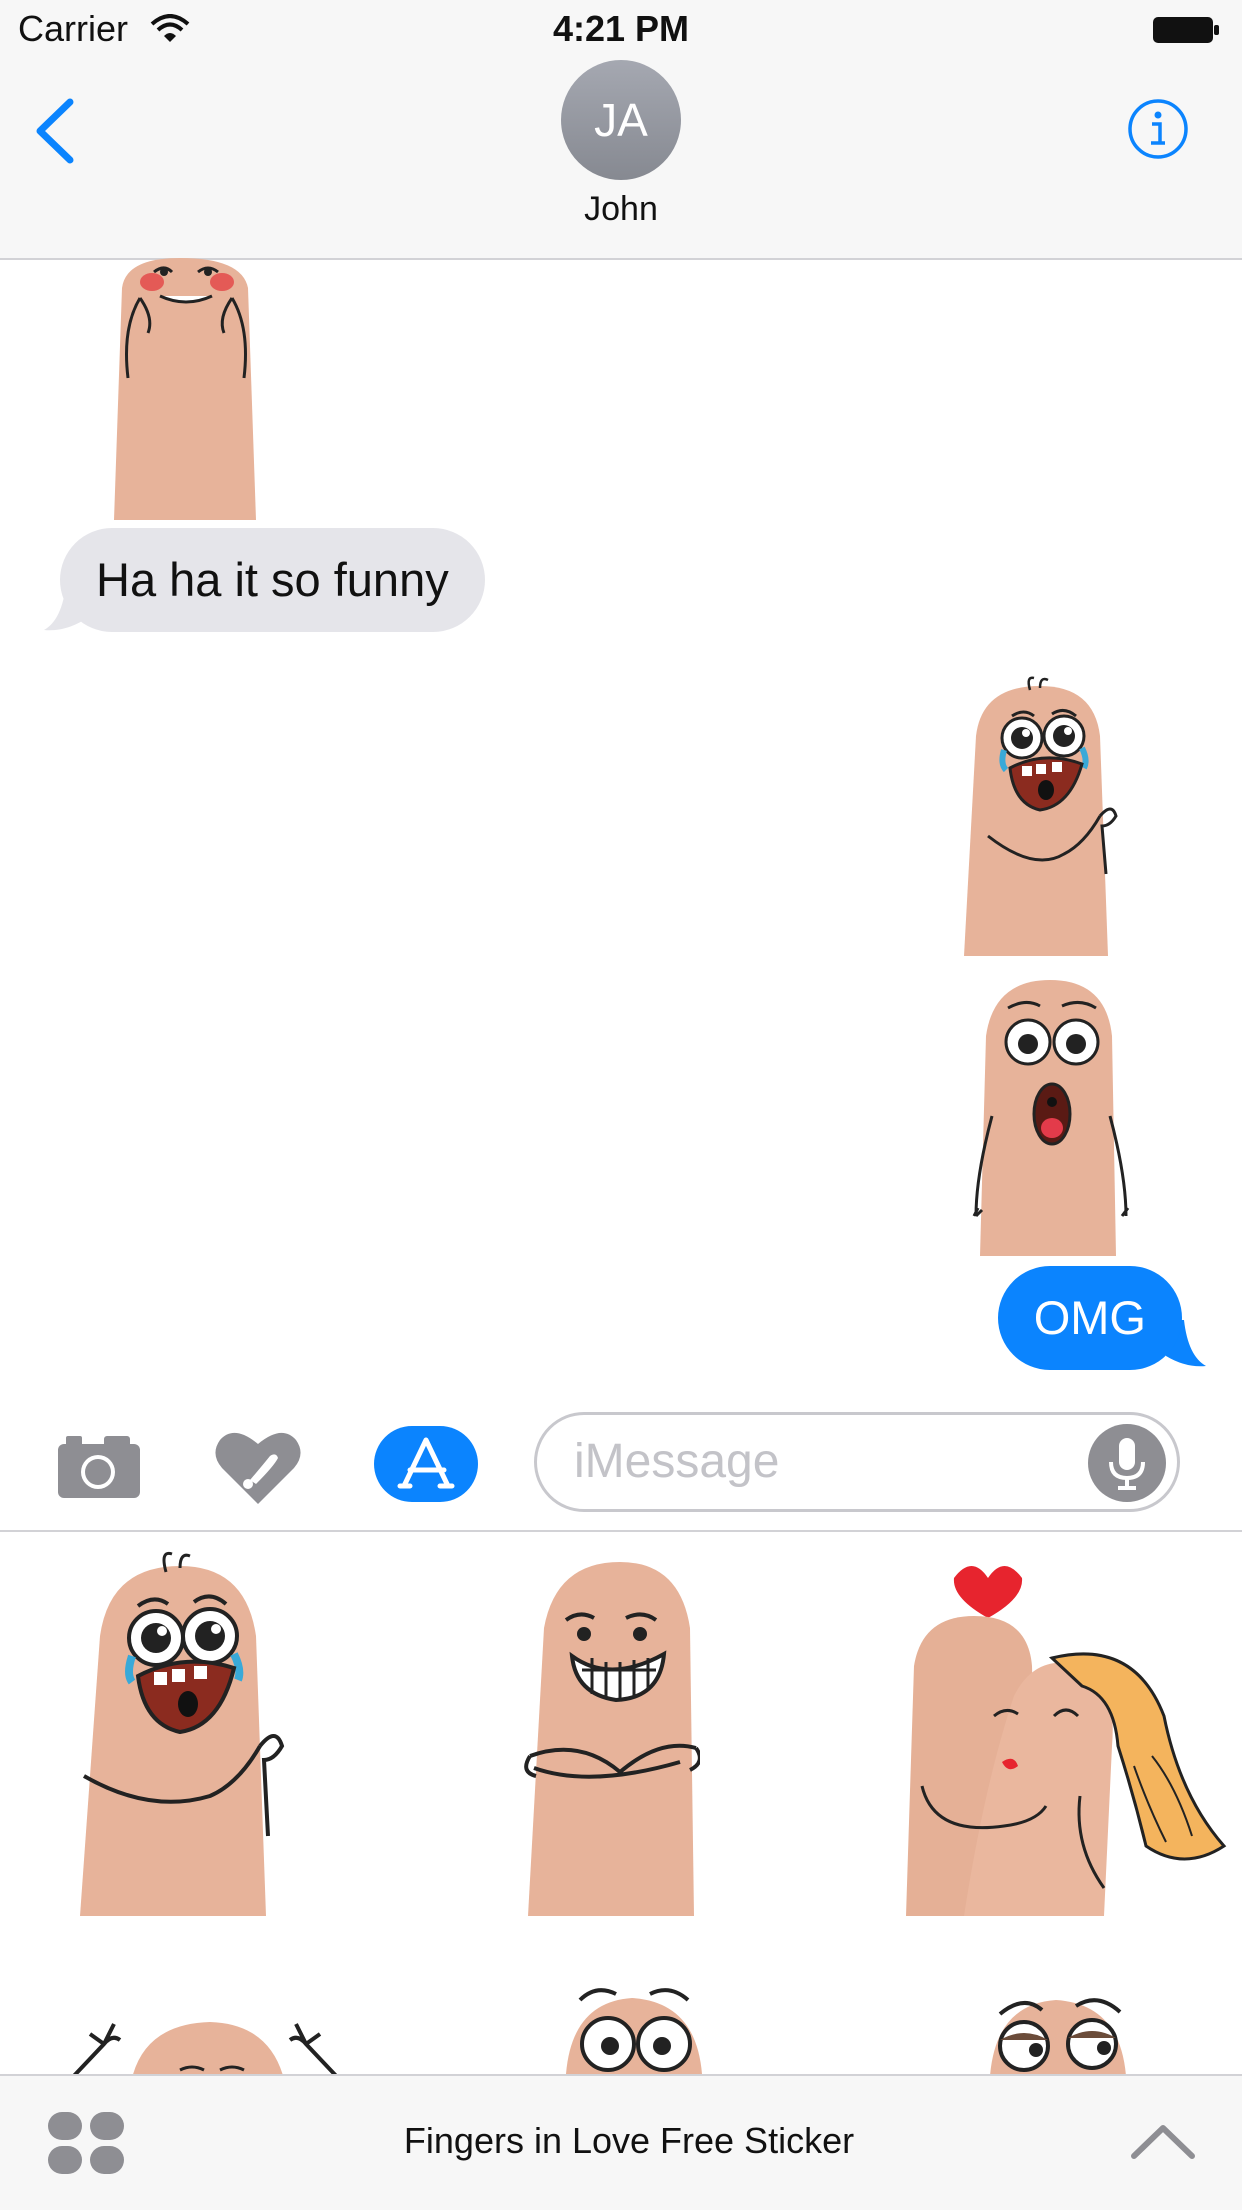 The image size is (1242, 2210). I want to click on app-store-icon, so click(426, 1463).